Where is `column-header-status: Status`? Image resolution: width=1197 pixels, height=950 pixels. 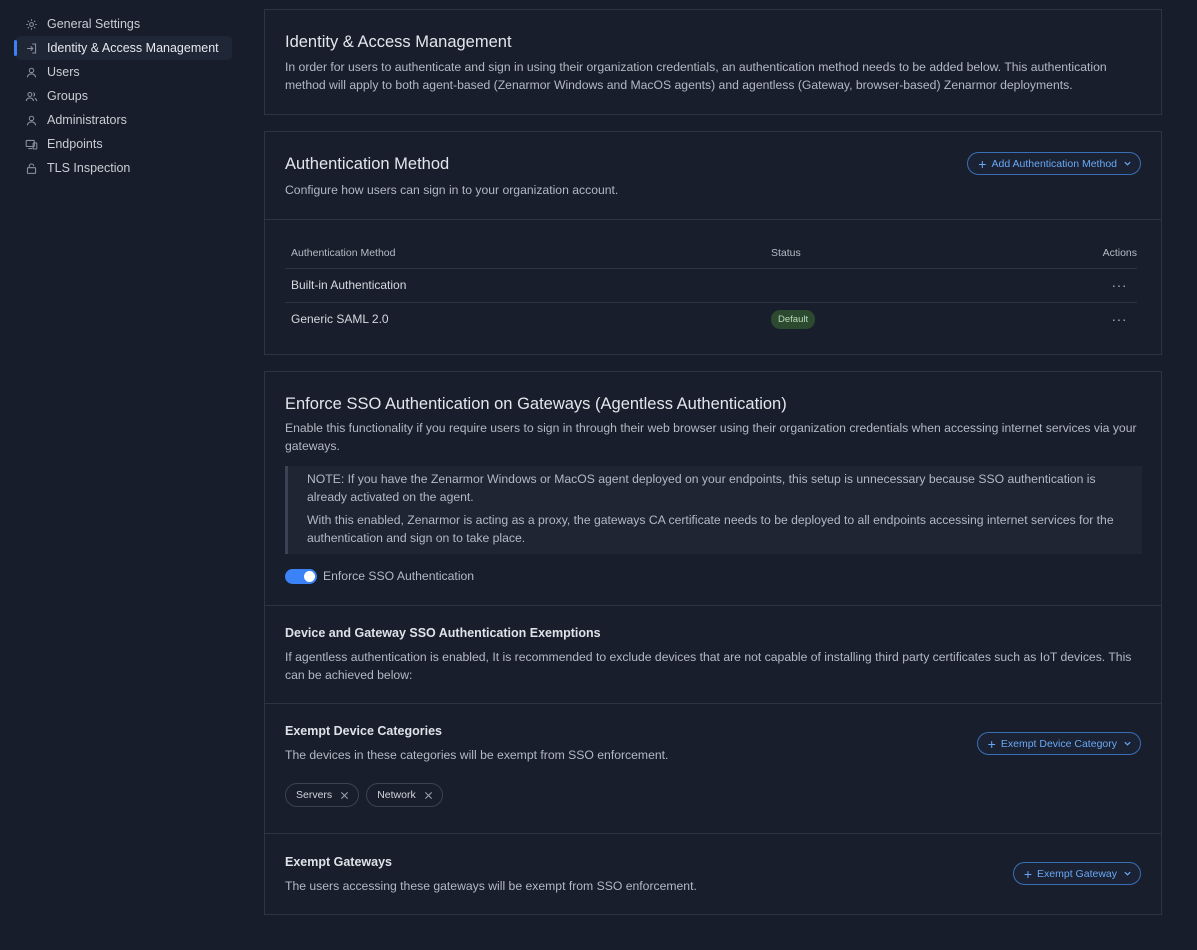
column-header-status: Status is located at coordinates (915, 253).